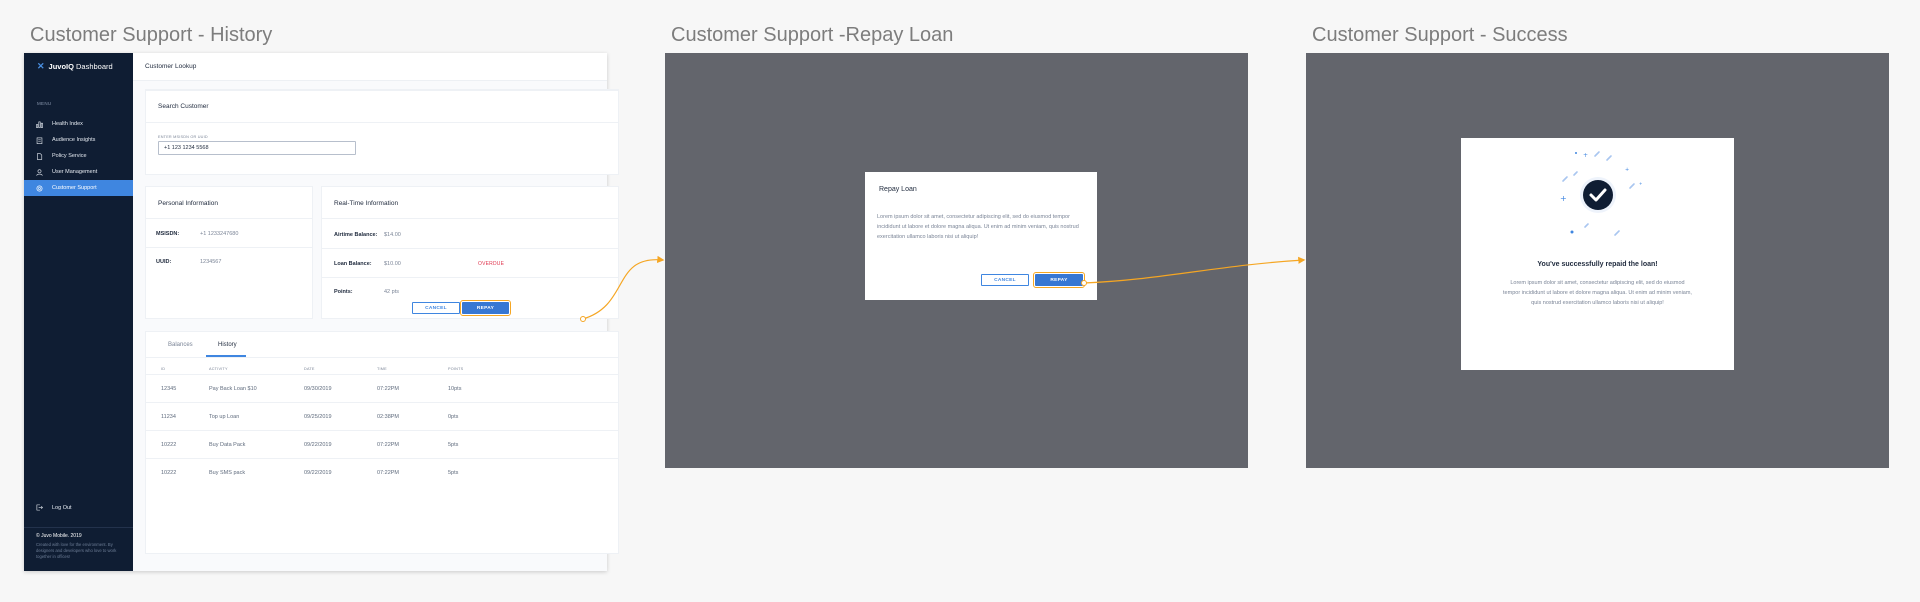  Describe the element at coordinates (41, 66) in the screenshot. I see `logo-icon: ✕` at that location.